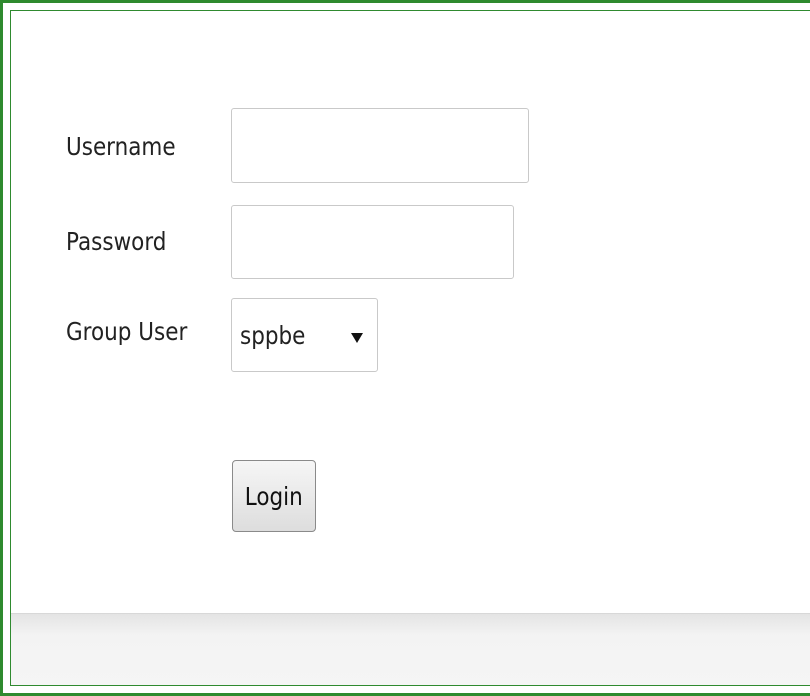  Describe the element at coordinates (410, 649) in the screenshot. I see `footer-band` at that location.